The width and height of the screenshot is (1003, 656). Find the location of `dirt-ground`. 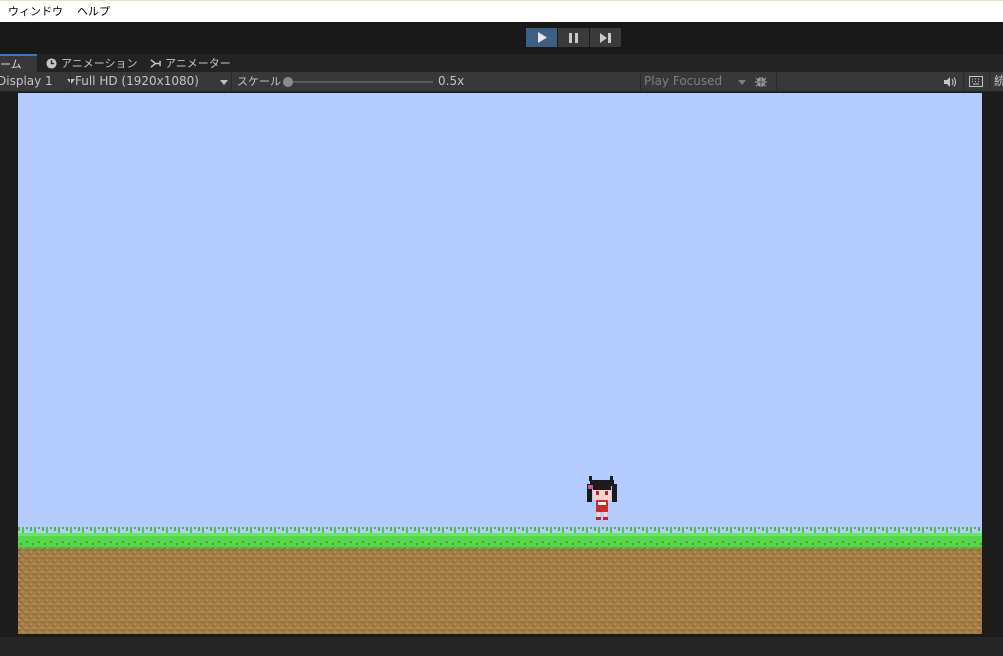

dirt-ground is located at coordinates (500, 587).